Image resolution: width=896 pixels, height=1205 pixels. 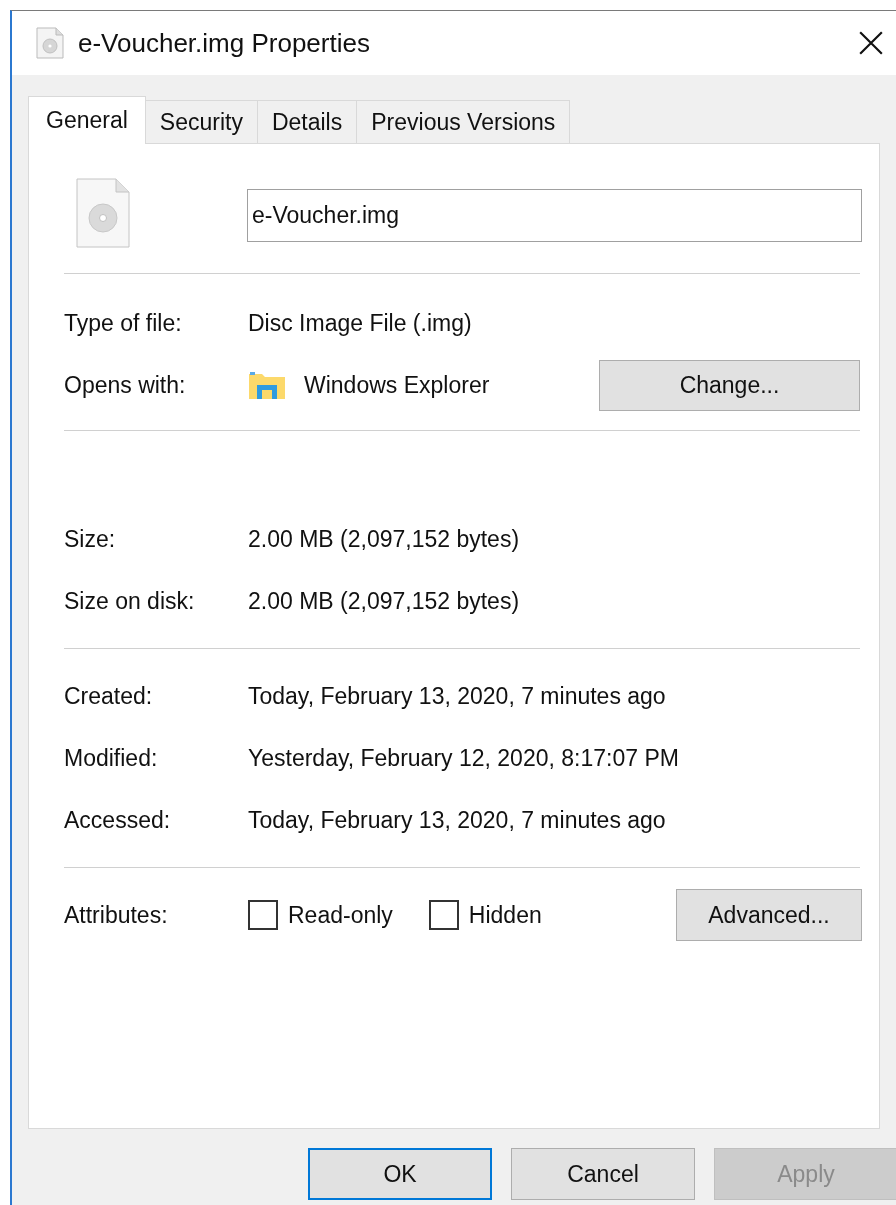 I want to click on property-value: Windows Explorer, so click(x=397, y=385).